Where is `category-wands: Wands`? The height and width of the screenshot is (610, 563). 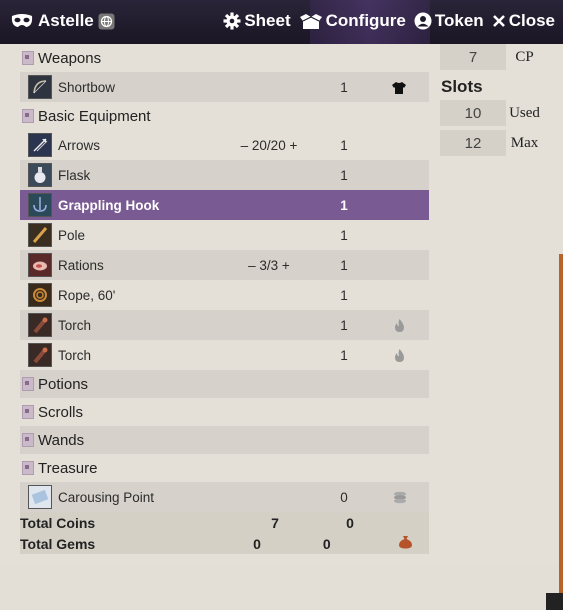 category-wands: Wands is located at coordinates (224, 440).